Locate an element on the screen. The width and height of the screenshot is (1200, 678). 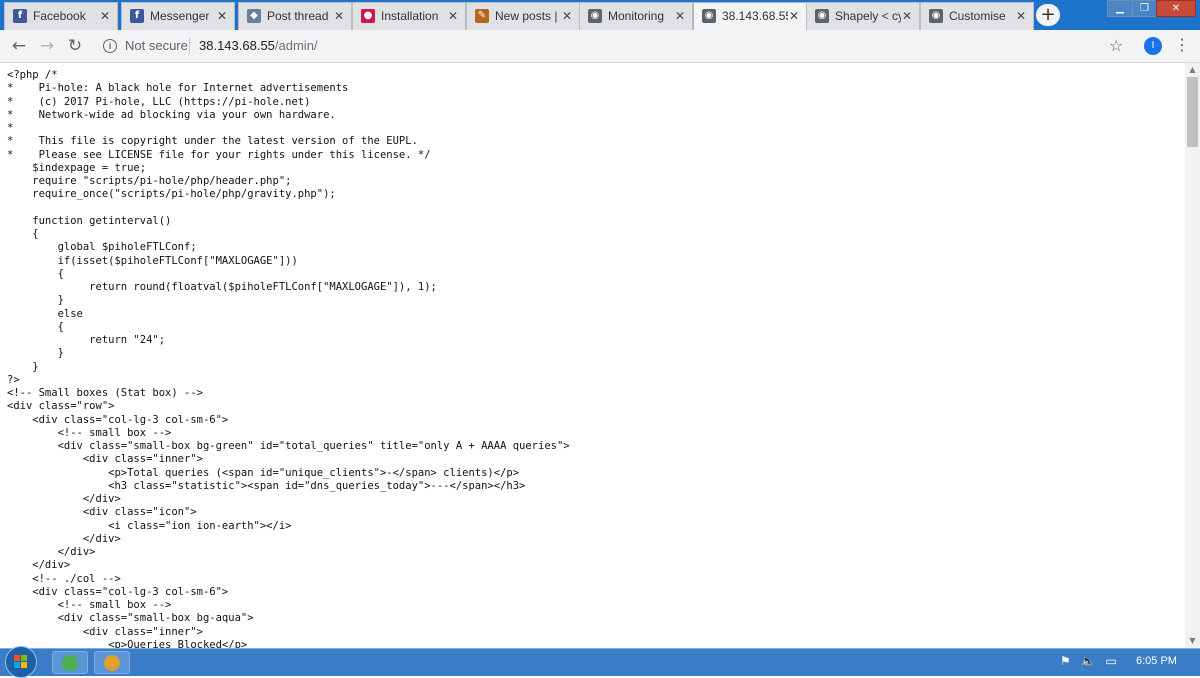
code-line: if(isset($piholeFTLConf["MAXLOGAGE"])) is located at coordinates (152, 260).